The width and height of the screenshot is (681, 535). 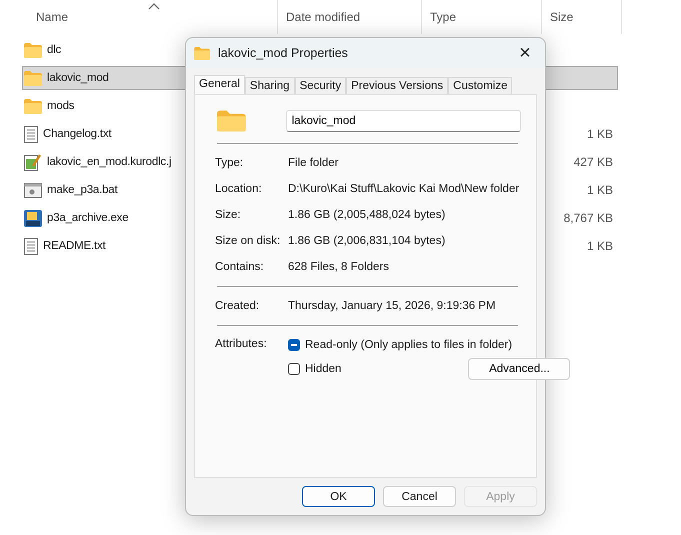 I want to click on property-value: 1.86 GB (2,005,488,024 bytes), so click(x=367, y=215).